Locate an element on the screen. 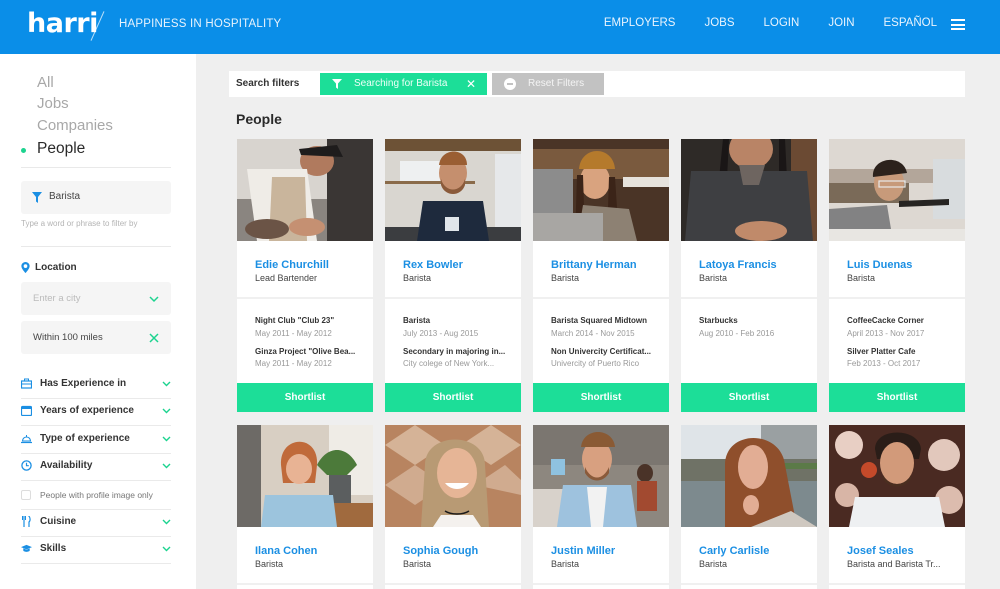  nav-espanol: ESPAÑOL is located at coordinates (910, 23).